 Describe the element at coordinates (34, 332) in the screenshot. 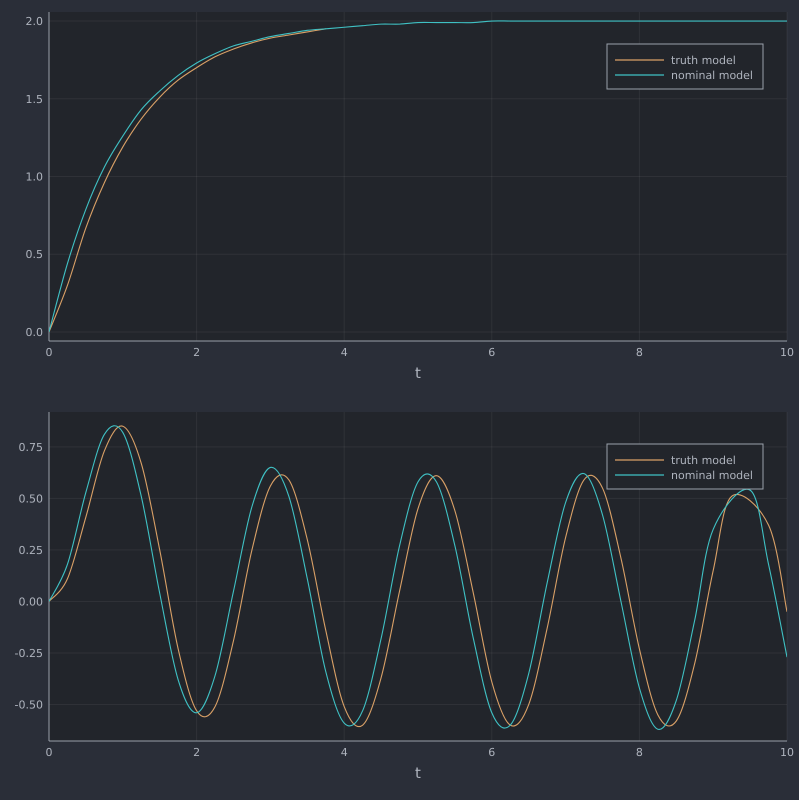

I see `y-tick-label: 0.0` at that location.